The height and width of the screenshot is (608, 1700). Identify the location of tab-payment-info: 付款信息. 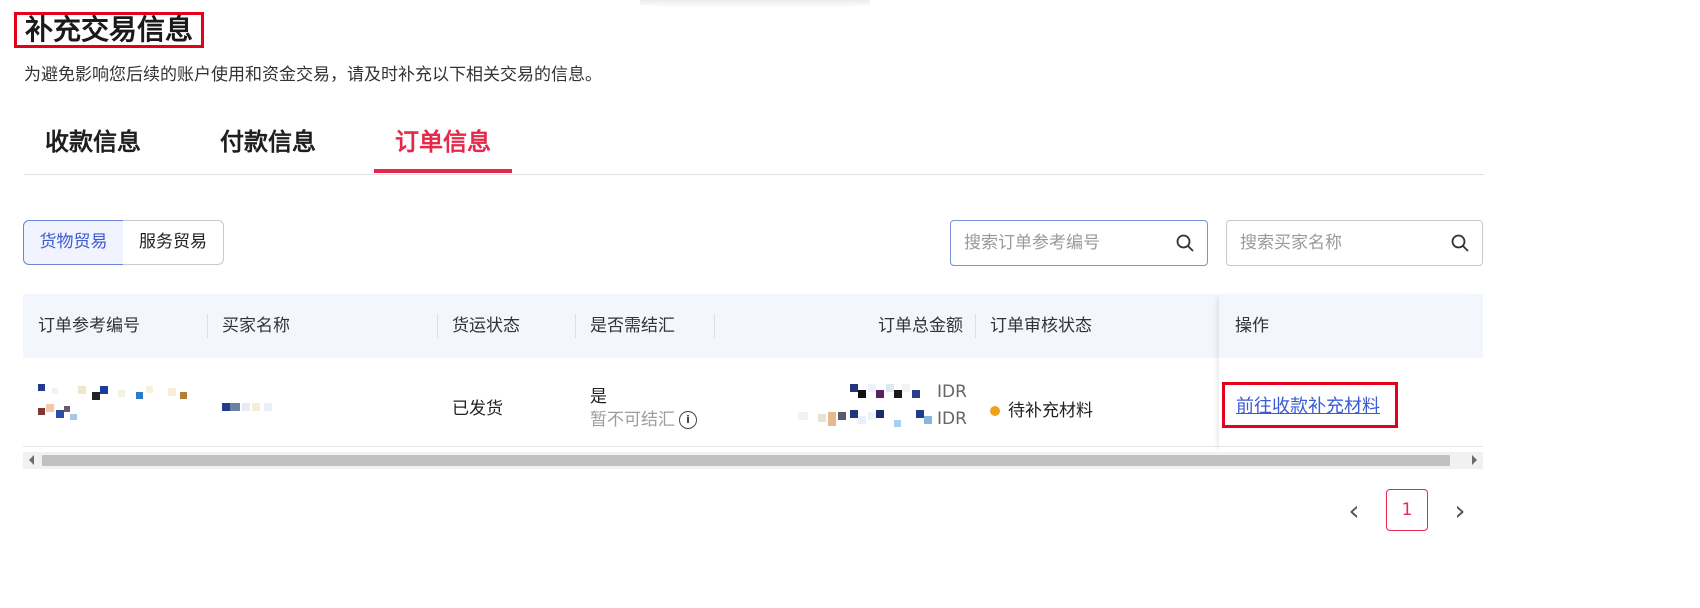
(268, 146).